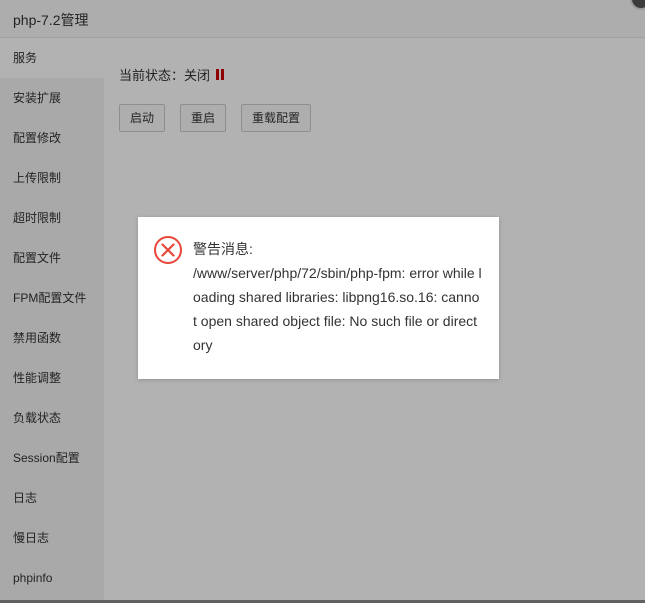  What do you see at coordinates (168, 250) in the screenshot?
I see `error-circle-x-icon` at bounding box center [168, 250].